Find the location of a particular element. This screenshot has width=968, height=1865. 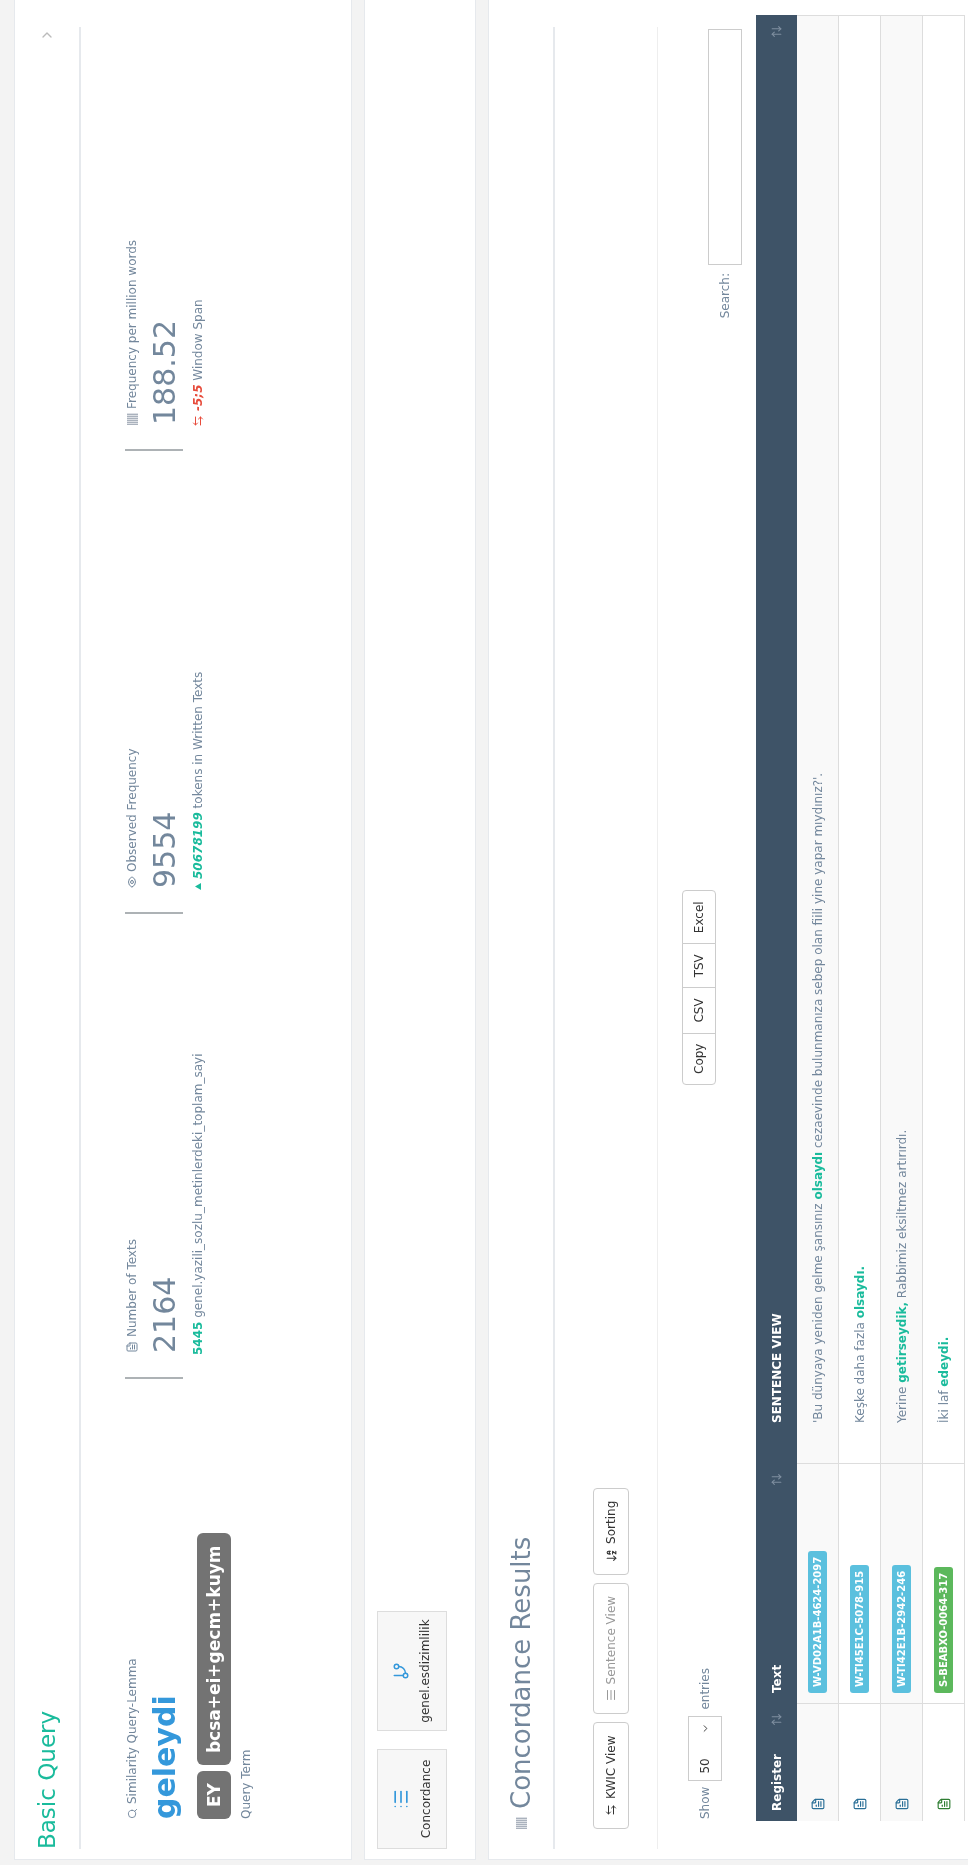

show-label: Show is located at coordinates (705, 1802).